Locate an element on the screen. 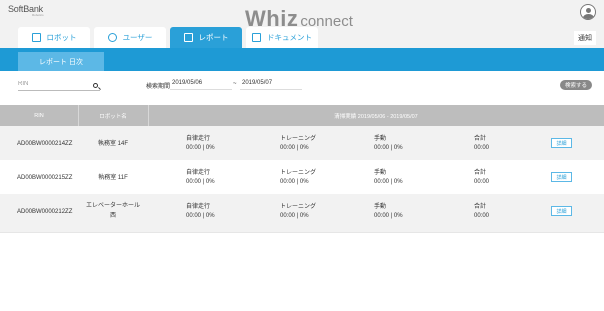 The width and height of the screenshot is (604, 311). robot-icon is located at coordinates (36, 37).